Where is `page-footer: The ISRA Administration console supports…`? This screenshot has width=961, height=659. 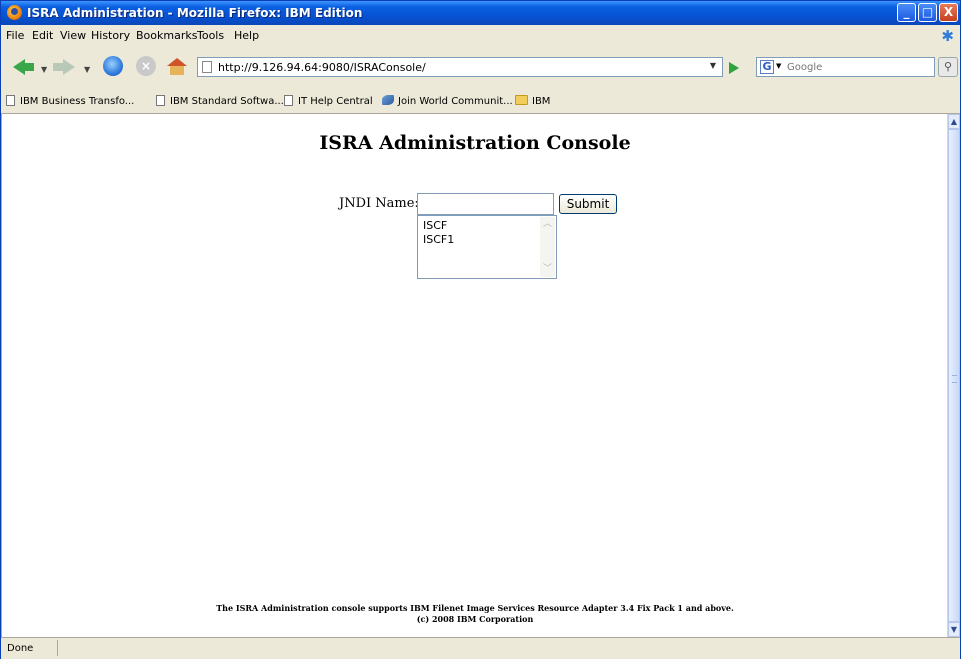 page-footer: The ISRA Administration console supports… is located at coordinates (475, 614).